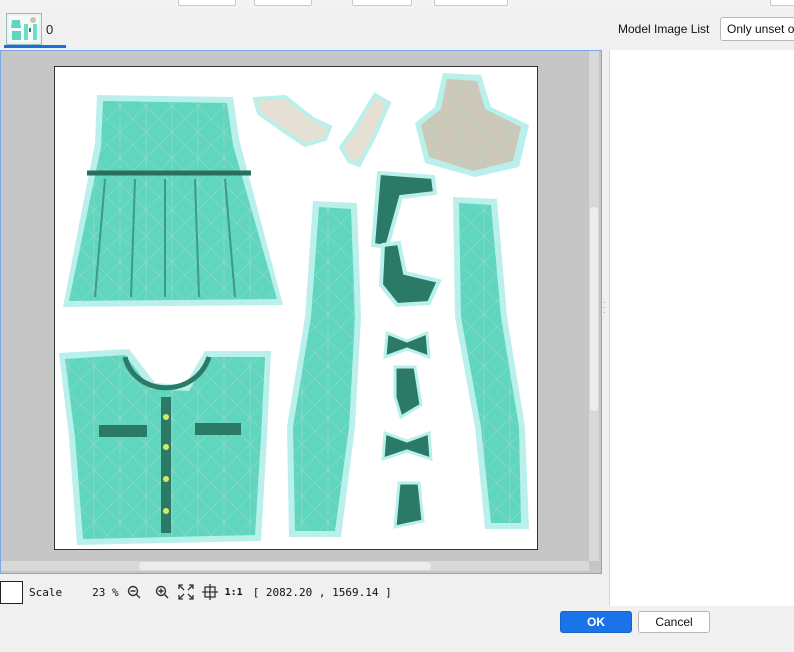 The image size is (794, 652). I want to click on cancel-button: Cancel, so click(674, 622).